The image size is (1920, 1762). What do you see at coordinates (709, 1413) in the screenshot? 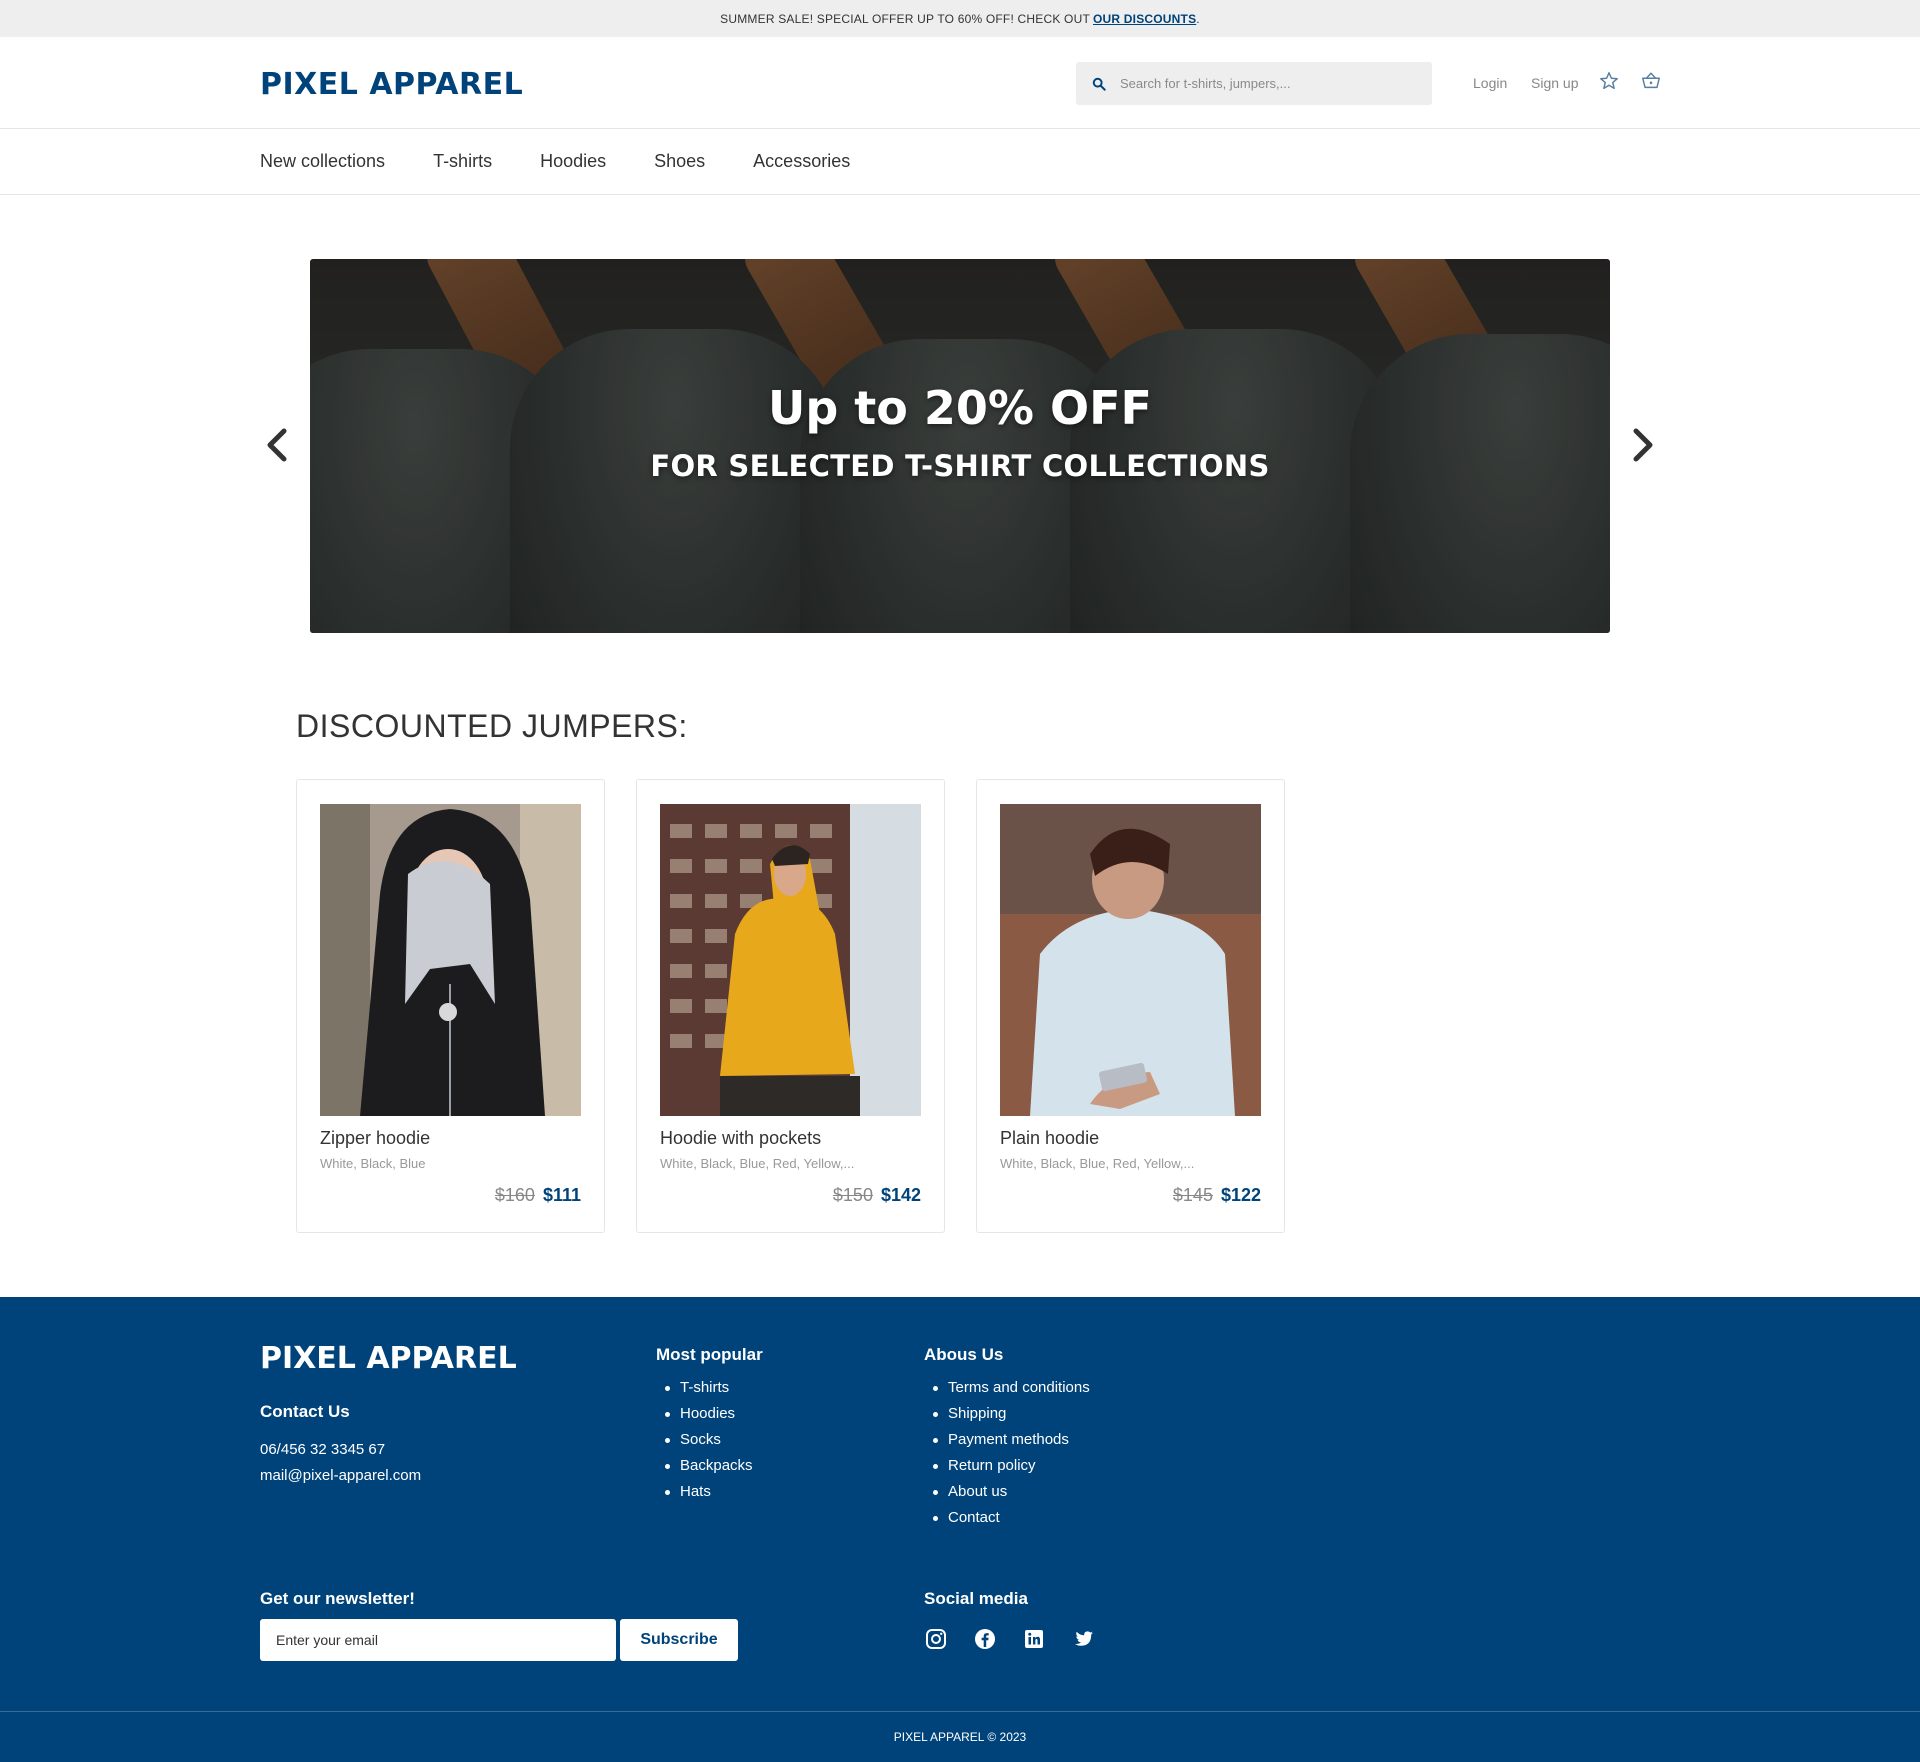
I see `popular-link-hoodies: Hoodies` at bounding box center [709, 1413].